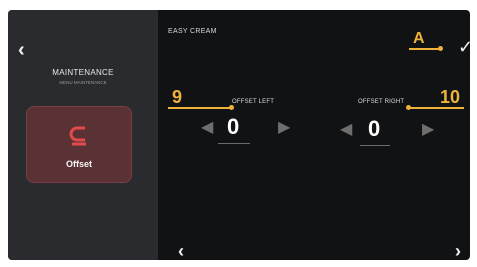 The image size is (477, 267). I want to click on callout-9-line, so click(200, 108).